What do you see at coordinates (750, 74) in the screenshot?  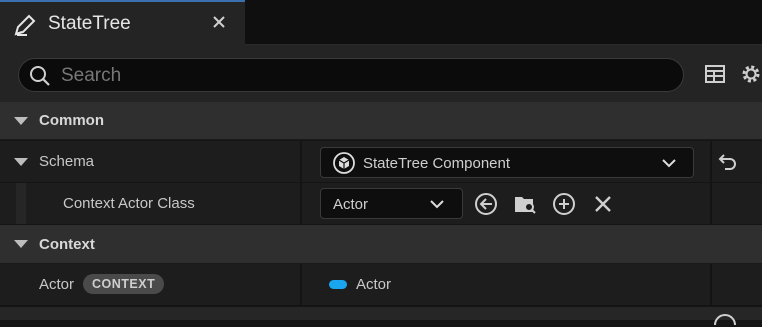 I see `gear-icon` at bounding box center [750, 74].